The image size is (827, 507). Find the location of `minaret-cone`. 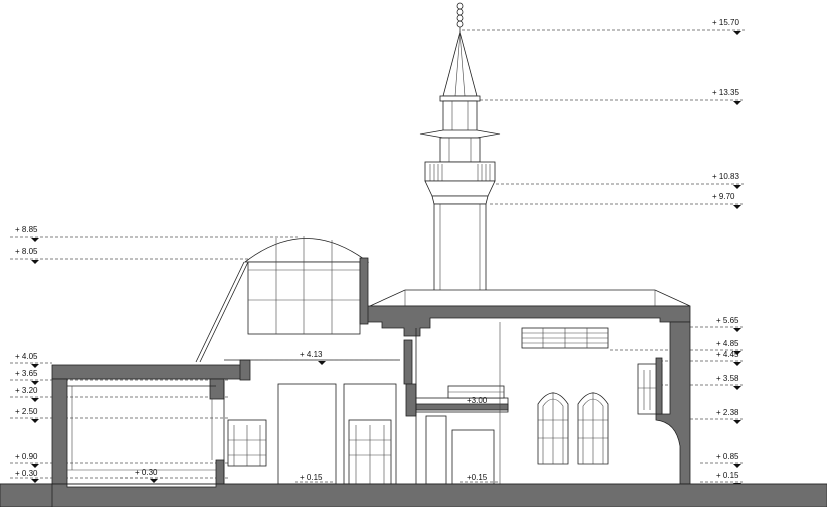

minaret-cone is located at coordinates (460, 63).